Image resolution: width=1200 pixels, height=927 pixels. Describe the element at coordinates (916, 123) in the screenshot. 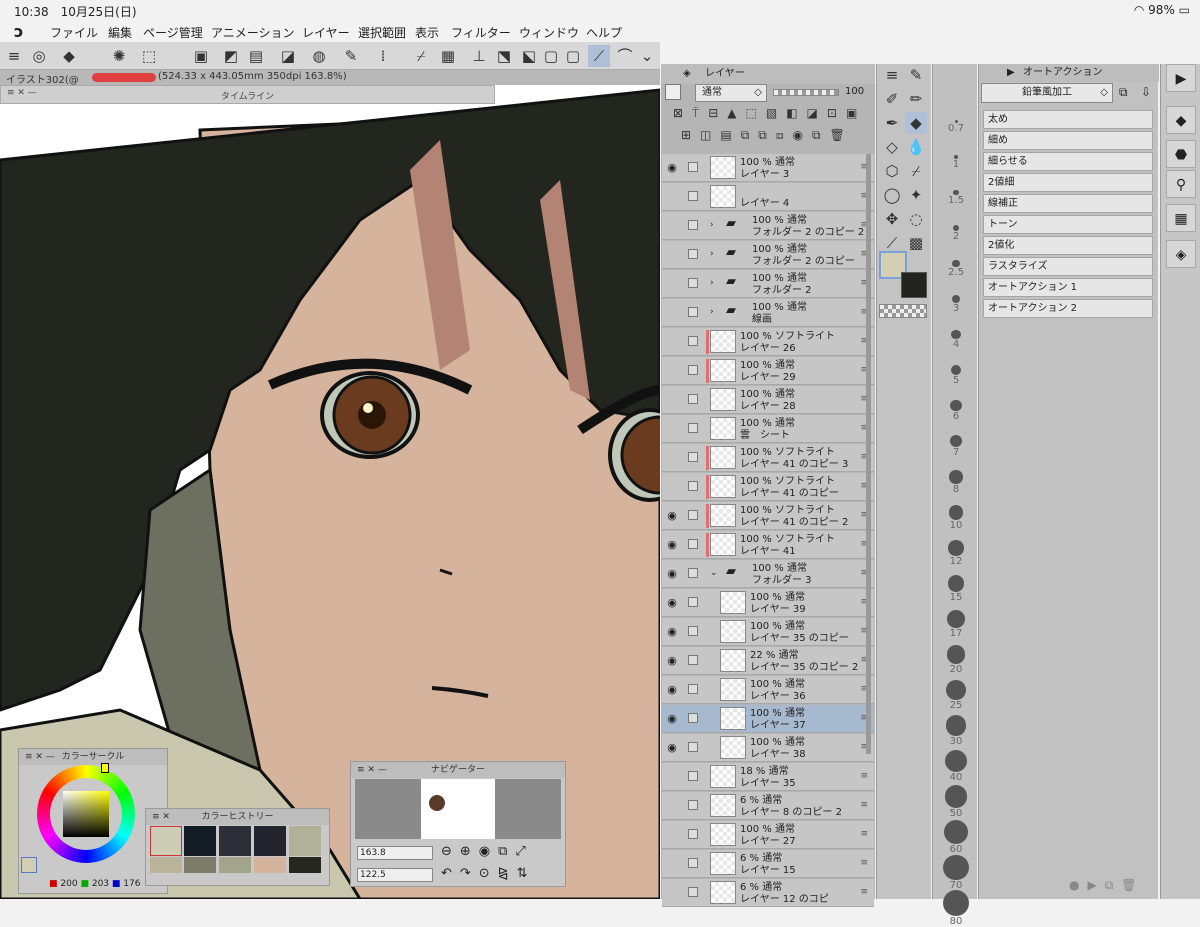

I see `fill-tool-icon: ◆` at that location.